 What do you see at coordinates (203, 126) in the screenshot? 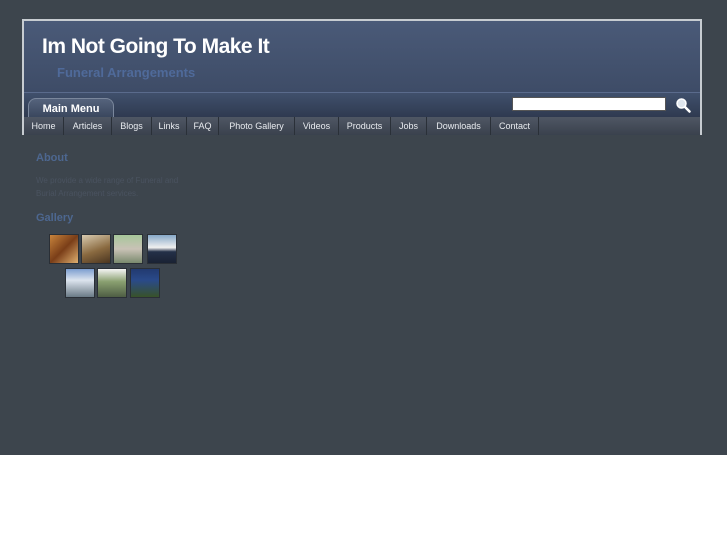
I see `nav-faq: FAQ` at bounding box center [203, 126].